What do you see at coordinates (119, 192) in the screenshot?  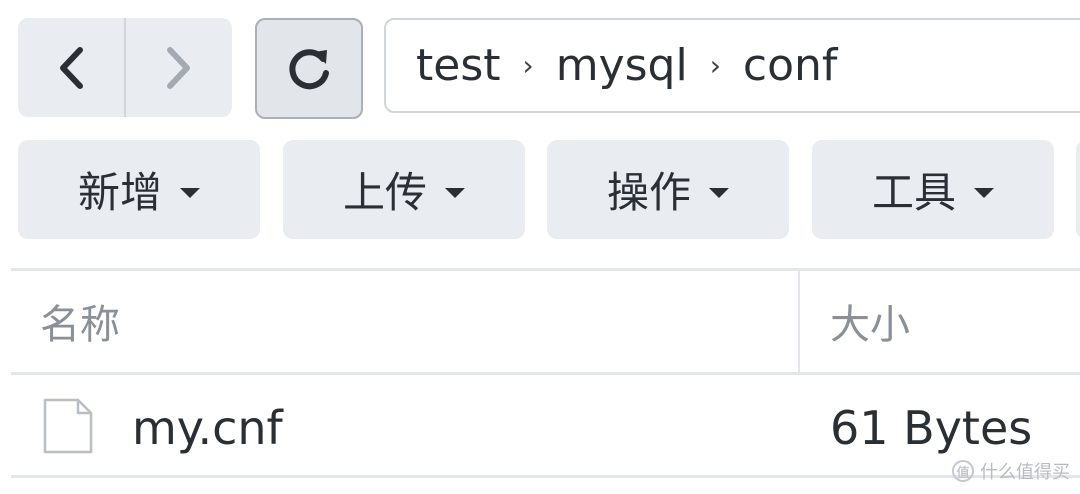 I see `create-menu-label: 新增` at bounding box center [119, 192].